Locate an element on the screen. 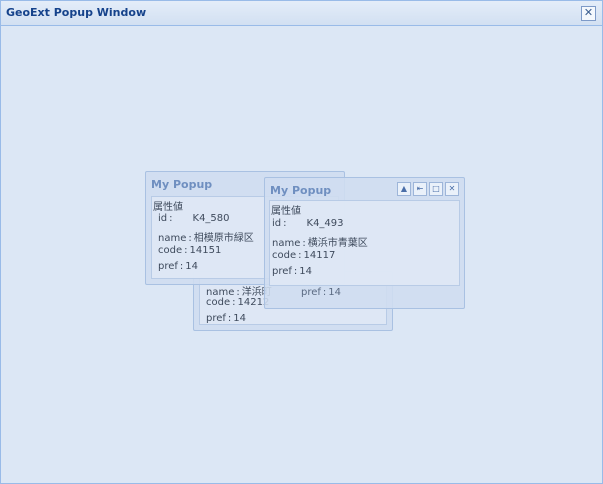  attr-value: 14151 is located at coordinates (205, 250).